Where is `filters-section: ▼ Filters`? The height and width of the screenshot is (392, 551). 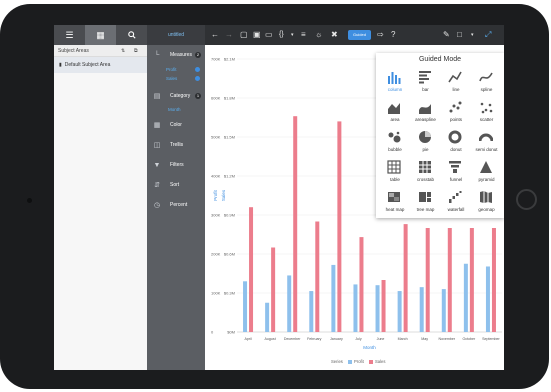
filters-section: ▼ Filters is located at coordinates (176, 165).